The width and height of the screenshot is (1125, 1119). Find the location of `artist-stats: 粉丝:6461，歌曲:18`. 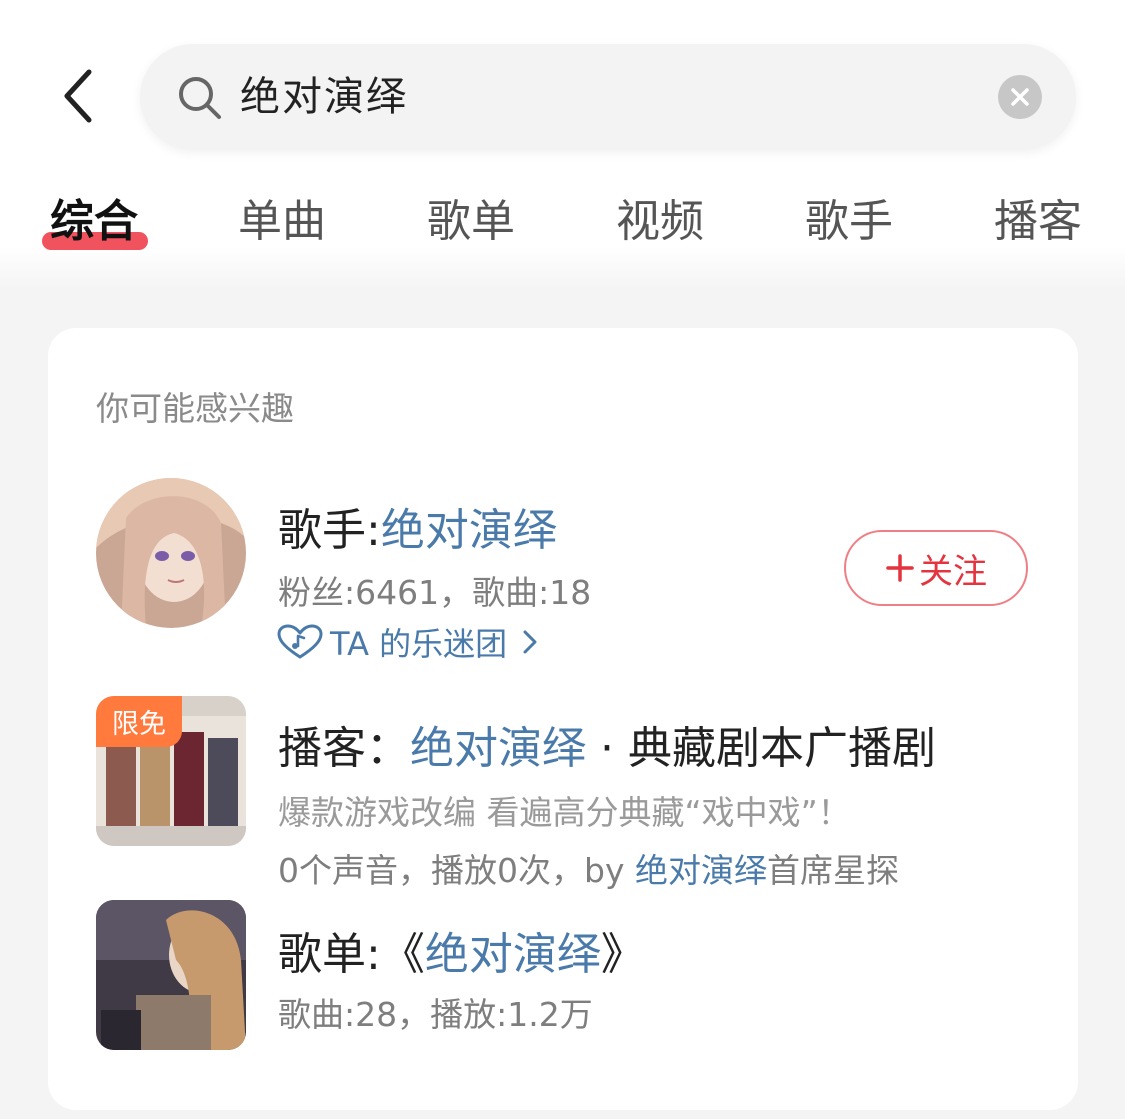

artist-stats: 粉丝:6461，歌曲:18 is located at coordinates (435, 592).